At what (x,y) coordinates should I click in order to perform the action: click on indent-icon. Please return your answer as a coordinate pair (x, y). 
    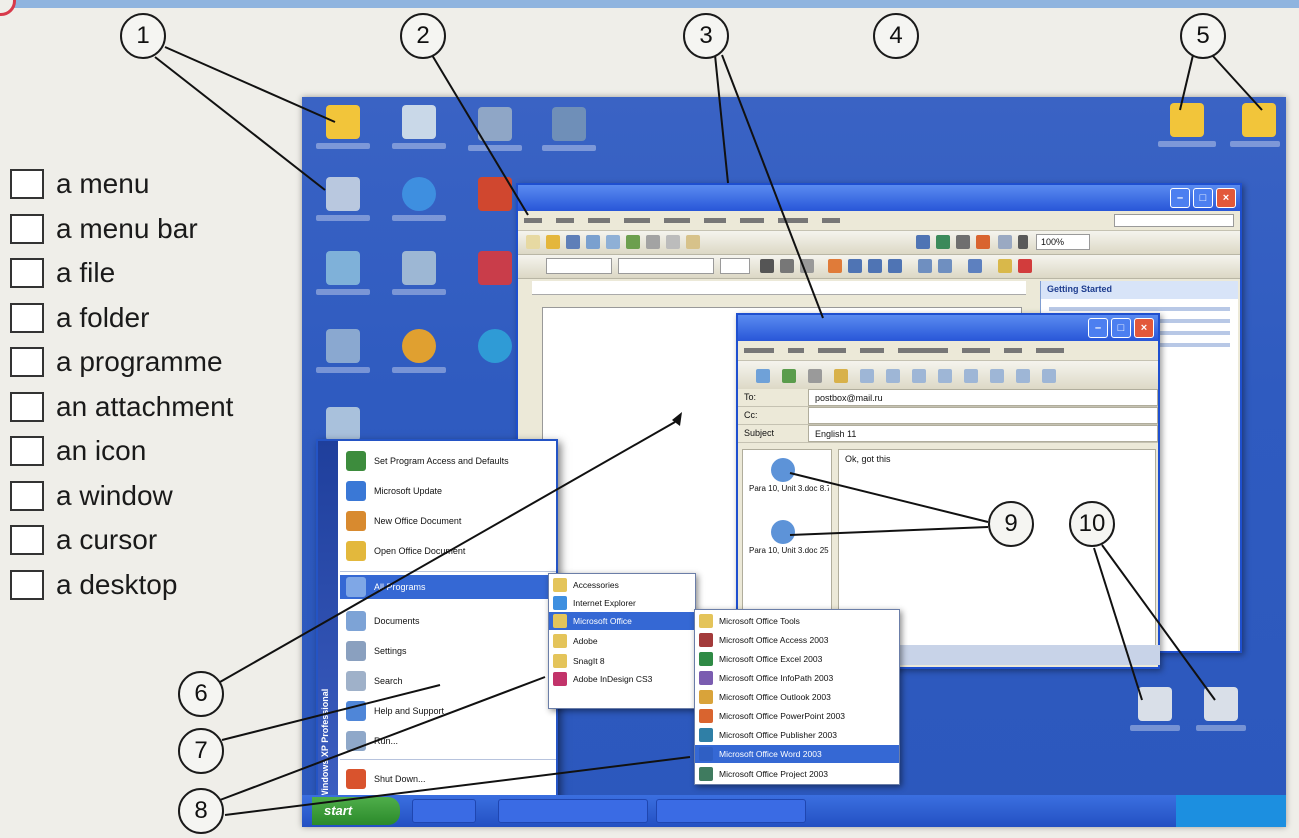
    Looking at the image, I should click on (975, 266).